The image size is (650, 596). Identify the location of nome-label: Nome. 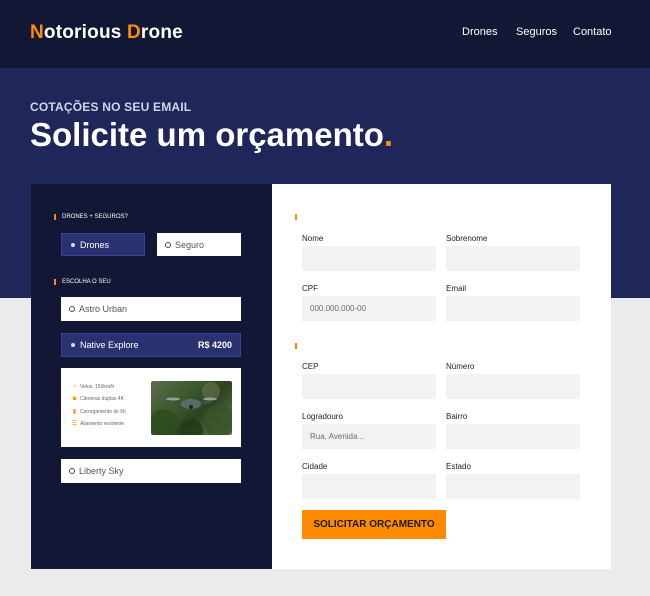
(313, 238).